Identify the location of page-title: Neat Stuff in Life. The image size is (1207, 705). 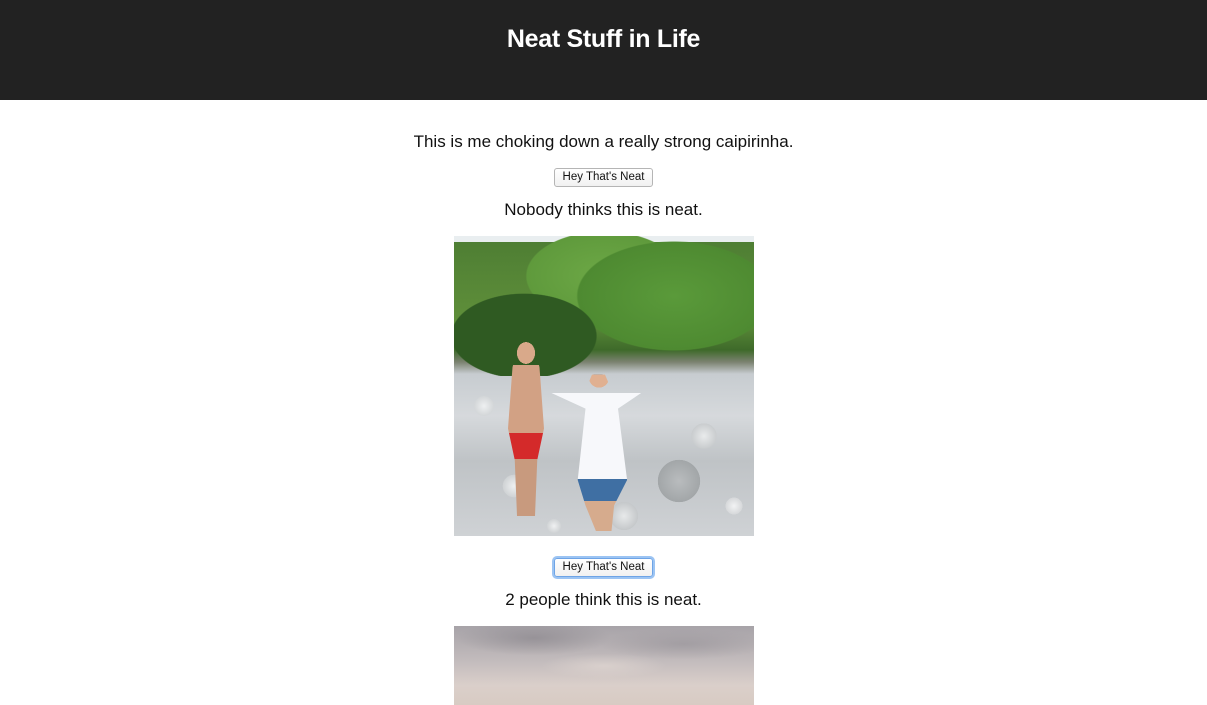
(603, 39).